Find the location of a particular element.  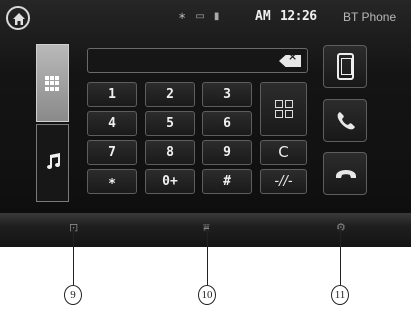

redial-button: C is located at coordinates (283, 152).